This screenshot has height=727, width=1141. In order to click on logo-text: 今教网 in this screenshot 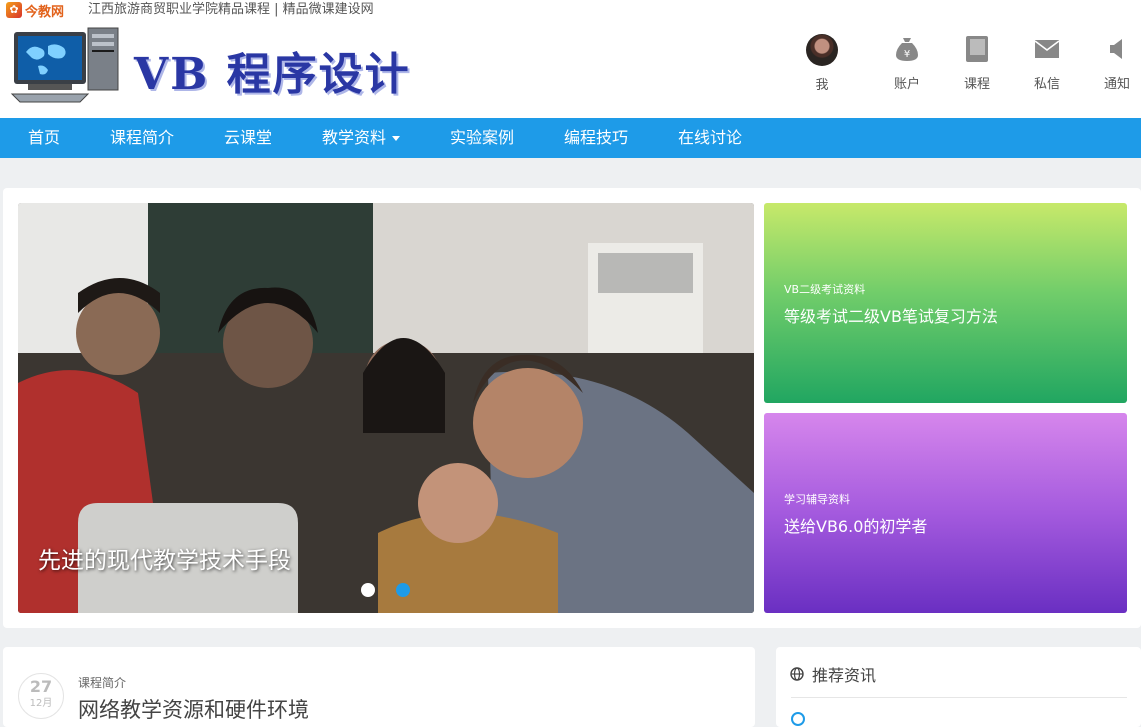, I will do `click(45, 12)`.